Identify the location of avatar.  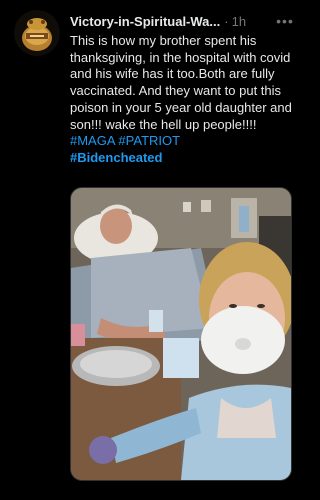
(37, 33).